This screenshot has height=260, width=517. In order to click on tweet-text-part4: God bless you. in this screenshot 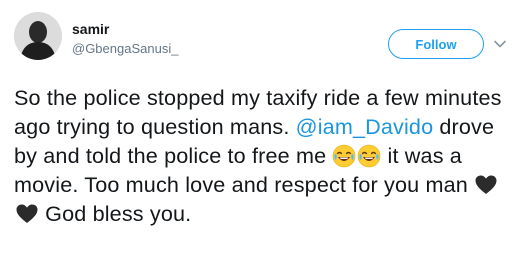, I will do `click(115, 213)`.